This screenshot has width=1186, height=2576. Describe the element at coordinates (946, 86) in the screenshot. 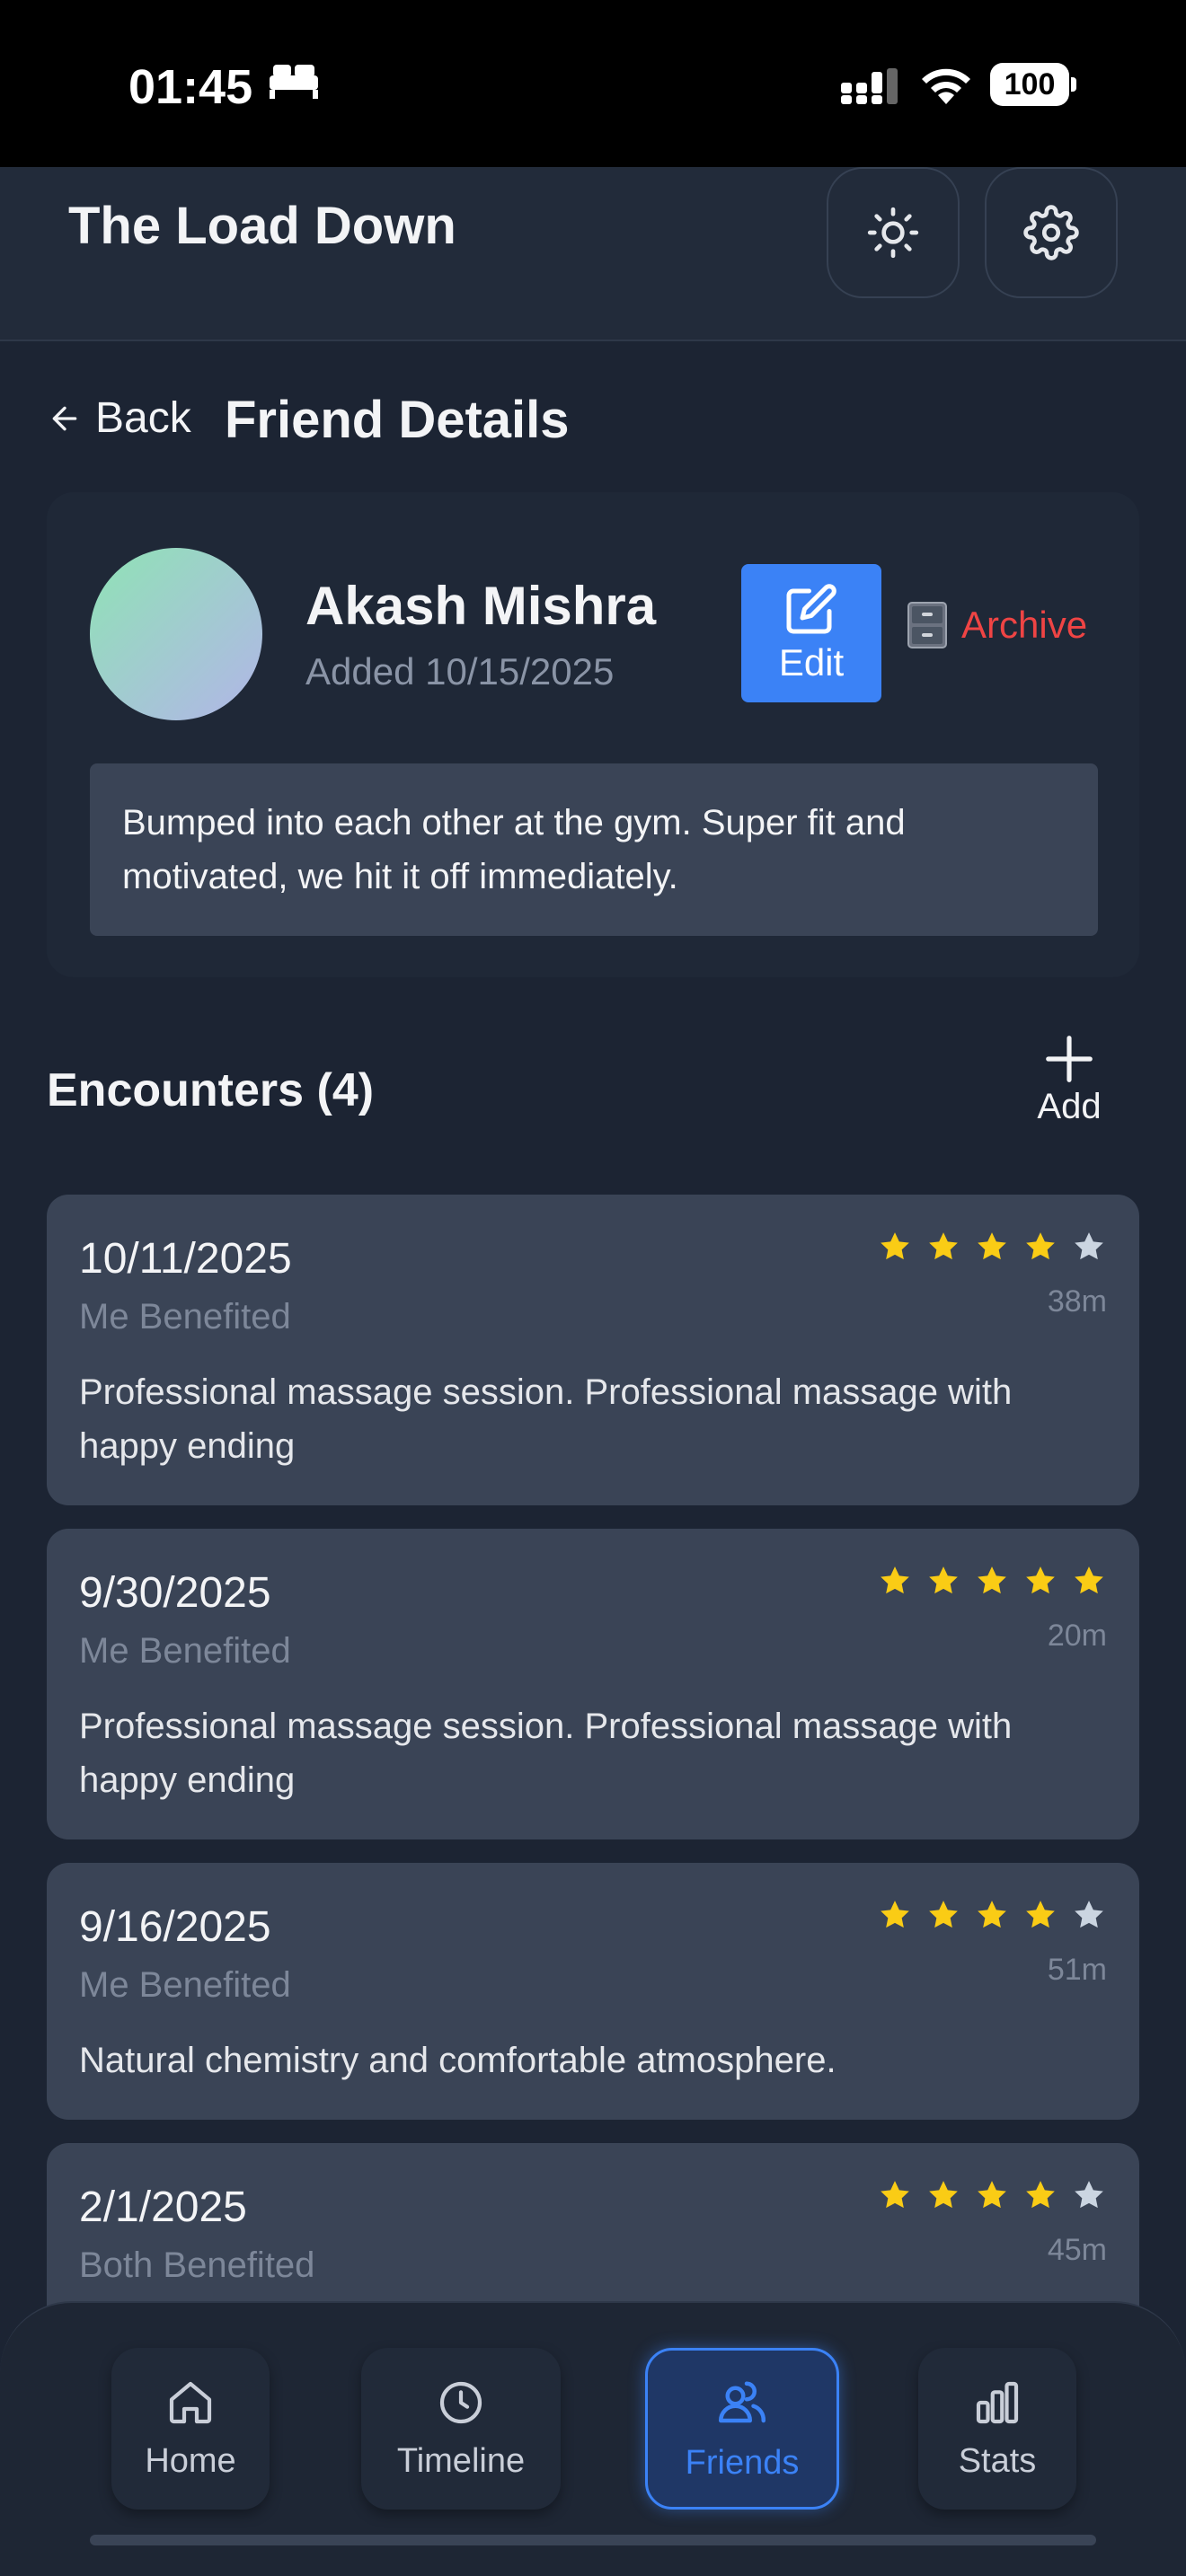

I see `wifi-icon` at that location.